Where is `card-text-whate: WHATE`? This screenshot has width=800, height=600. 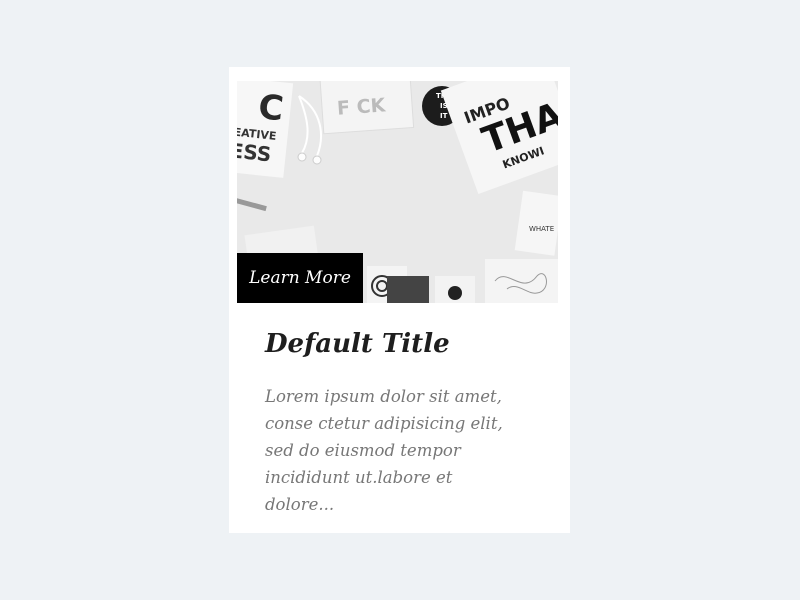 card-text-whate: WHATE is located at coordinates (541, 229).